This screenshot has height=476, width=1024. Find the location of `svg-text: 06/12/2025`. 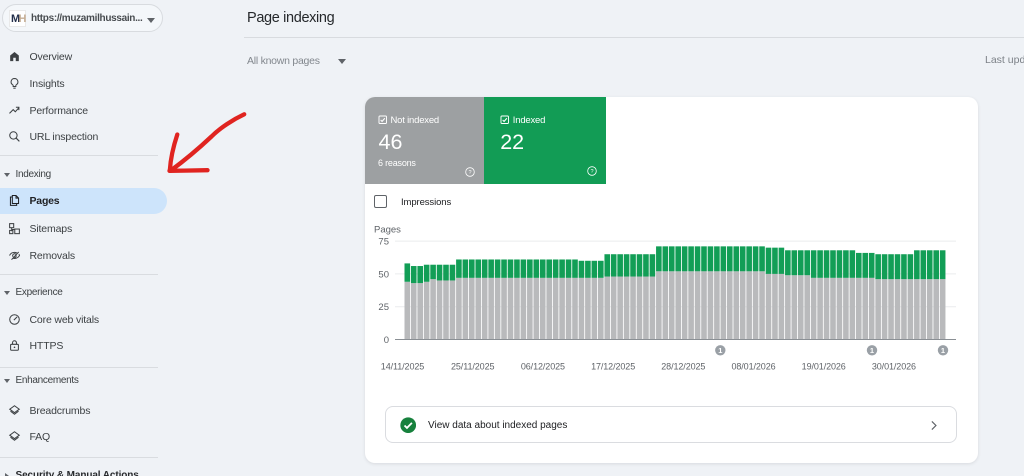

svg-text: 06/12/2025 is located at coordinates (543, 367).